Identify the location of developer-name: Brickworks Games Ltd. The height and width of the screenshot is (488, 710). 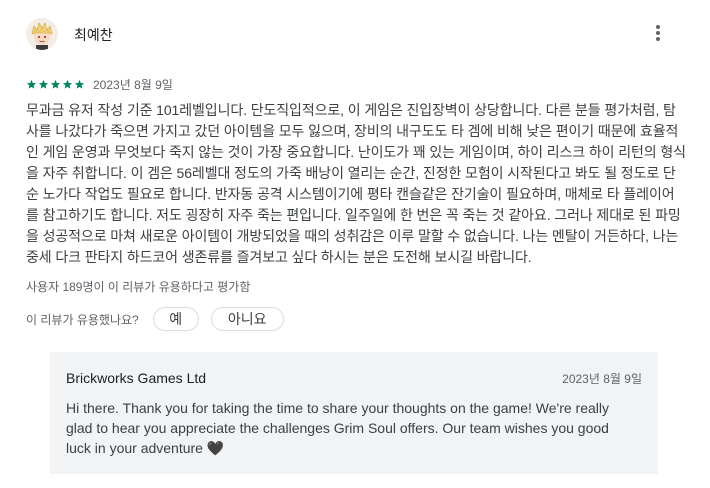
(136, 378).